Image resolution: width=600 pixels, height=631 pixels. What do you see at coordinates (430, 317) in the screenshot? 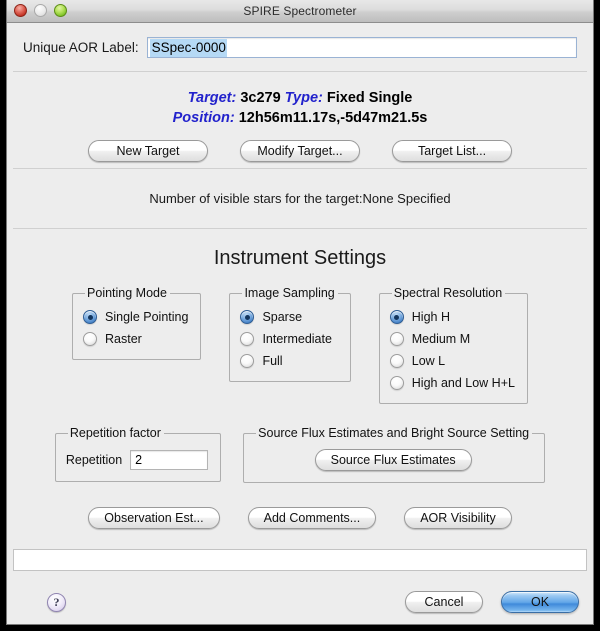
I see `radio-label: High H` at bounding box center [430, 317].